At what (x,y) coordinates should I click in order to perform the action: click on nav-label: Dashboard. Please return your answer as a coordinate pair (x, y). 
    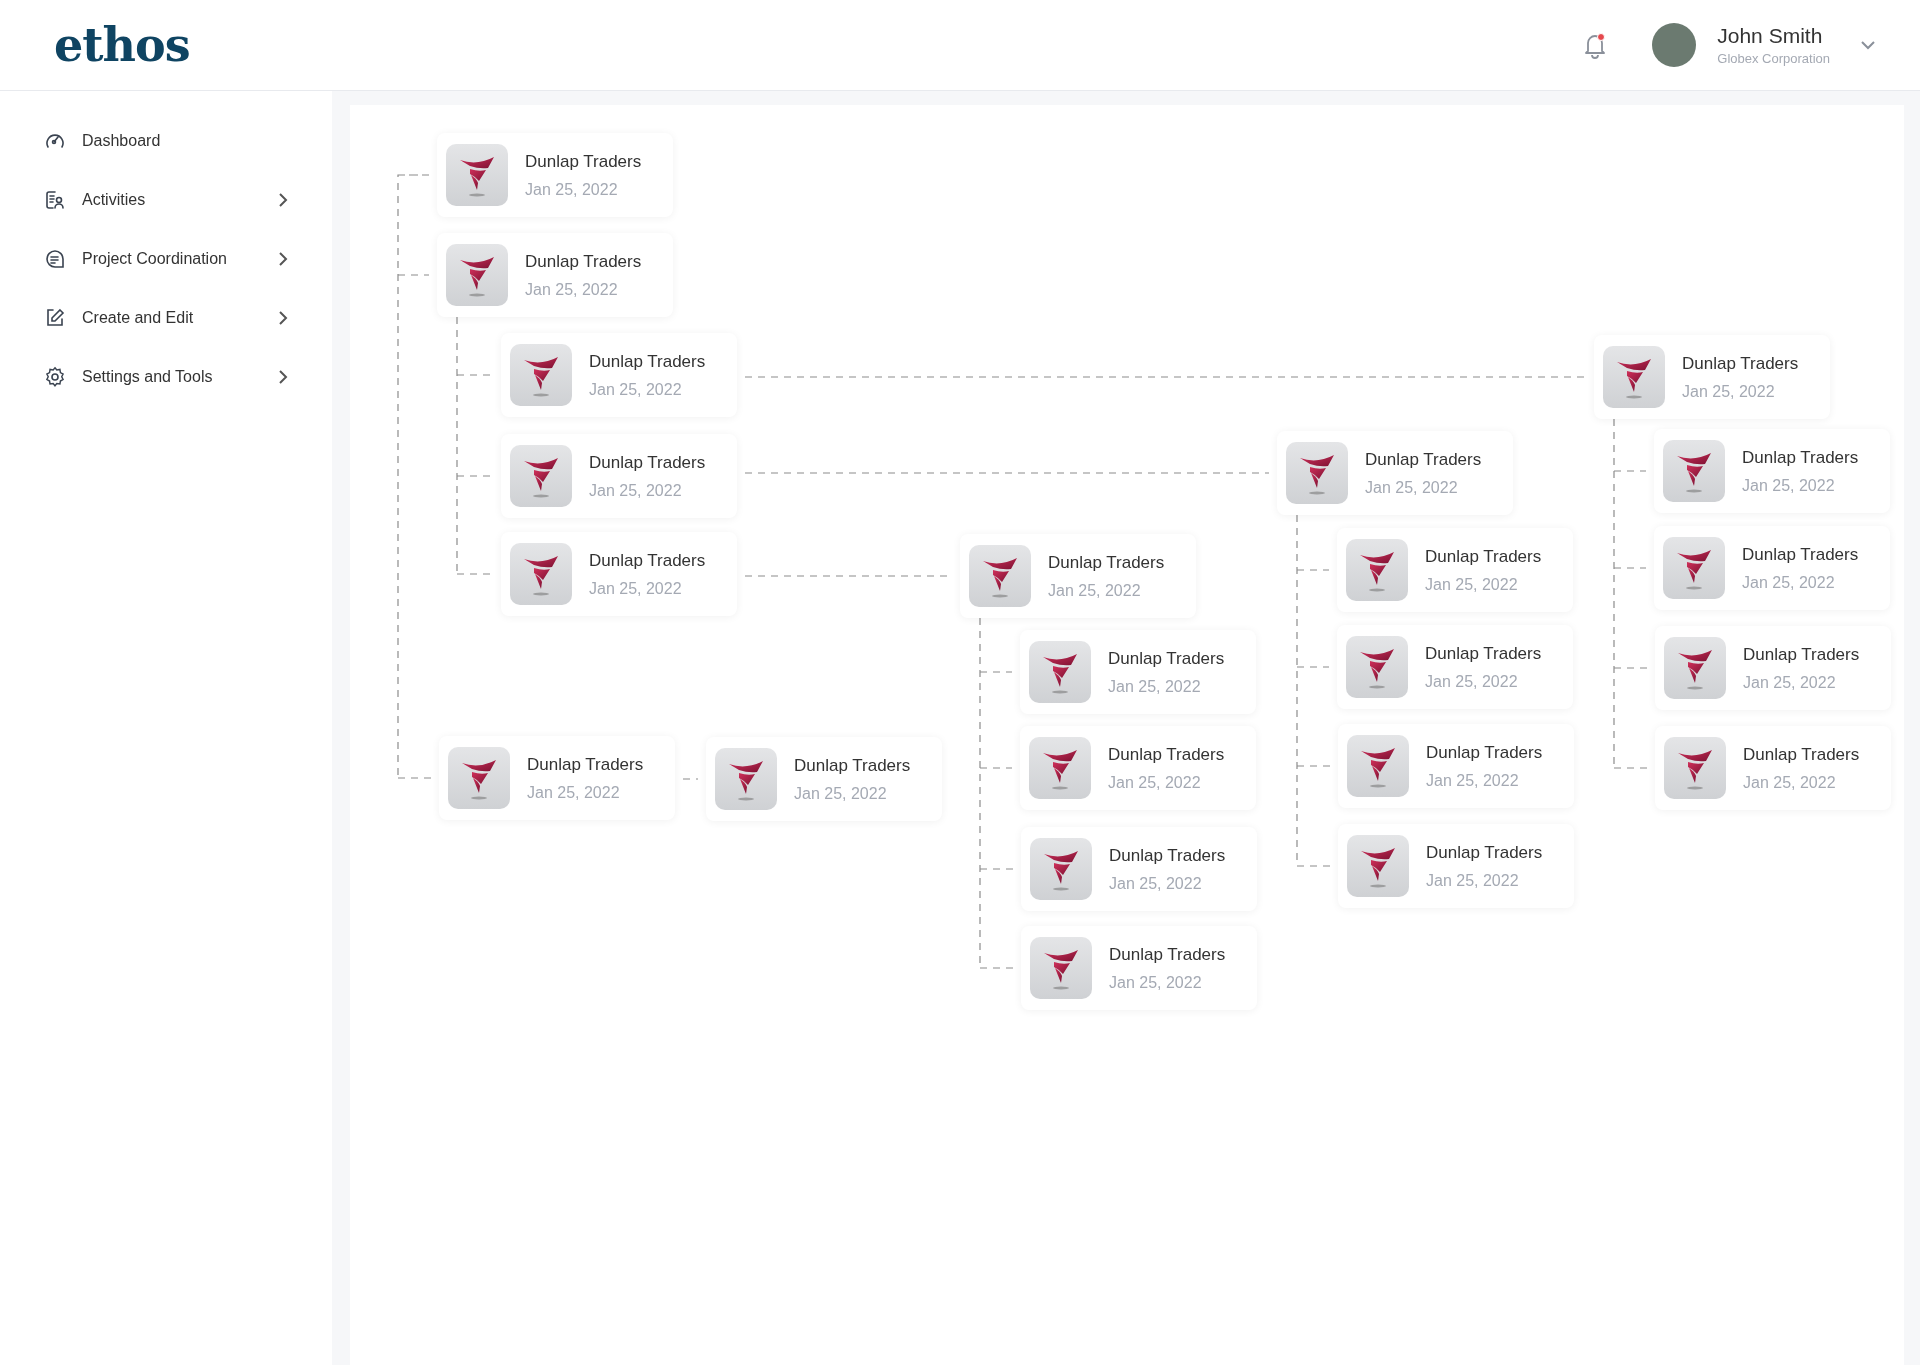
    Looking at the image, I should click on (122, 140).